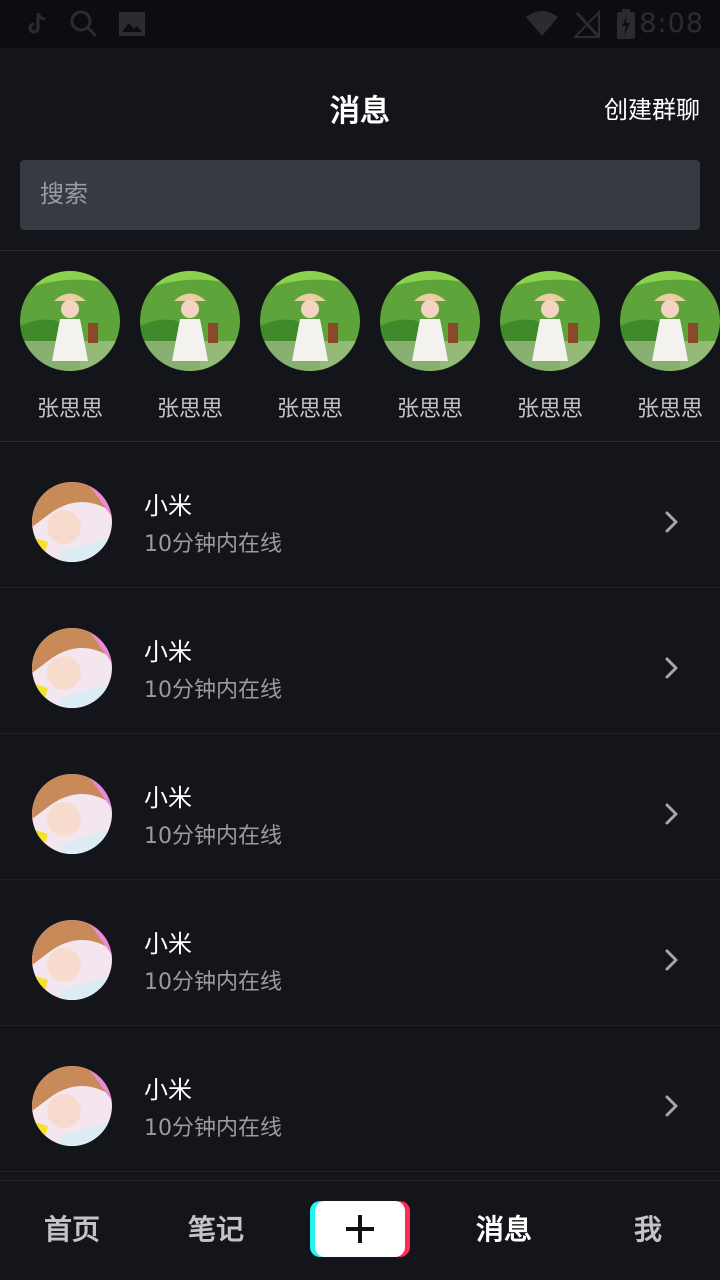 This screenshot has height=1280, width=720. I want to click on search-input: 搜索, so click(360, 195).